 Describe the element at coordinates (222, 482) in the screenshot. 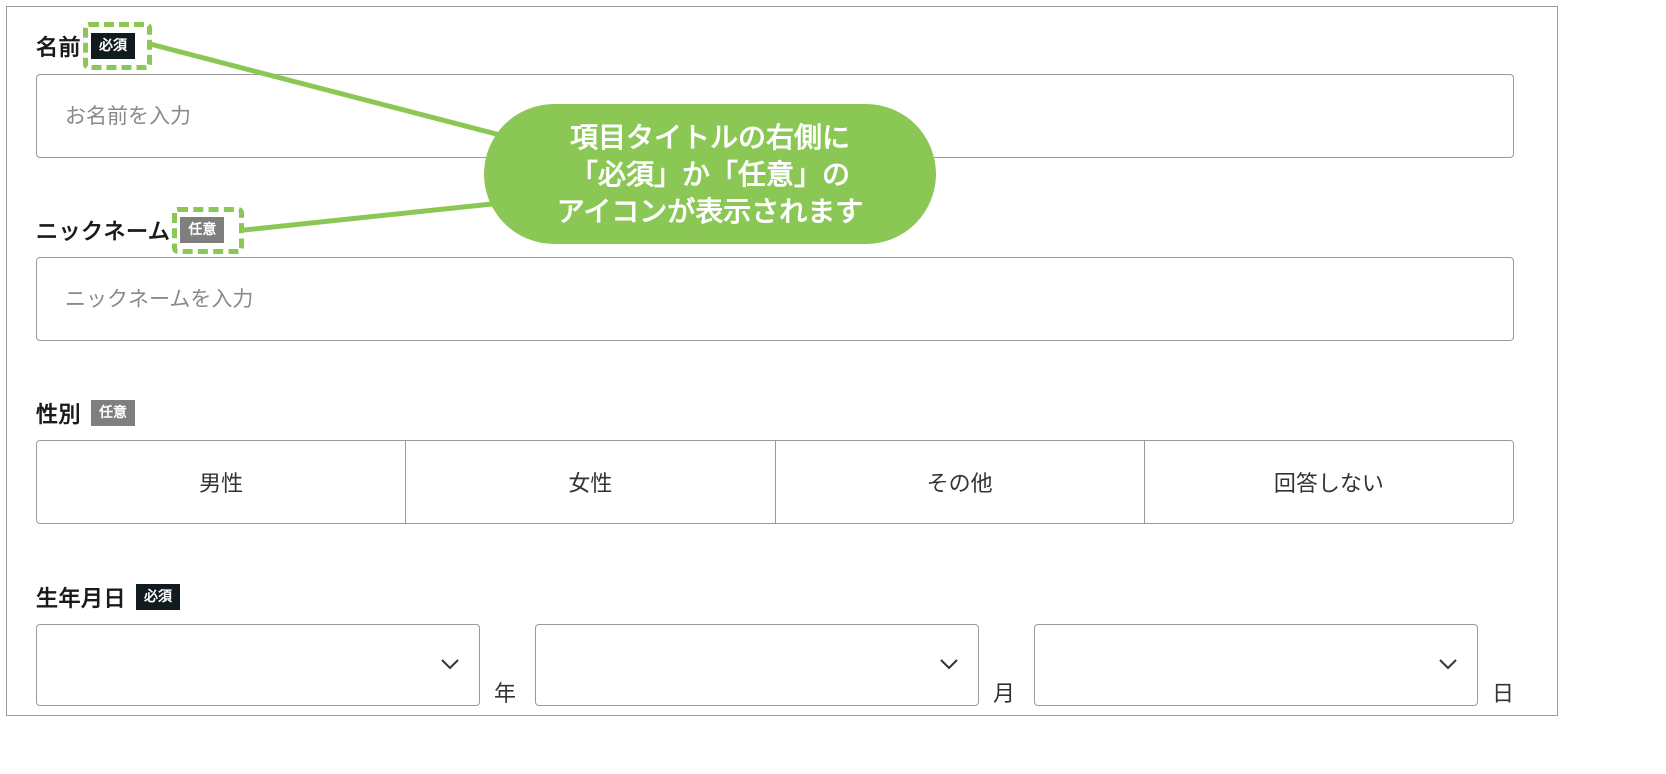

I see `gender-option-male: 男性` at that location.